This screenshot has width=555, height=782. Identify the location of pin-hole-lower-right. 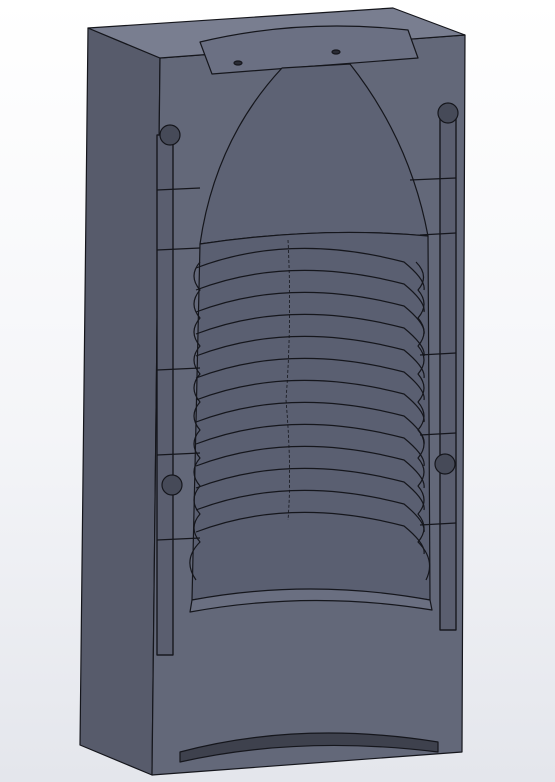
(445, 464).